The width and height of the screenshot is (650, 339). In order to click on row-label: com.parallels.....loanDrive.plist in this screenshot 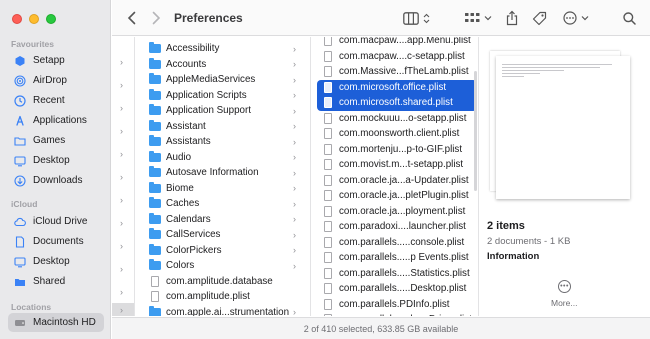, I will do `click(405, 315)`.